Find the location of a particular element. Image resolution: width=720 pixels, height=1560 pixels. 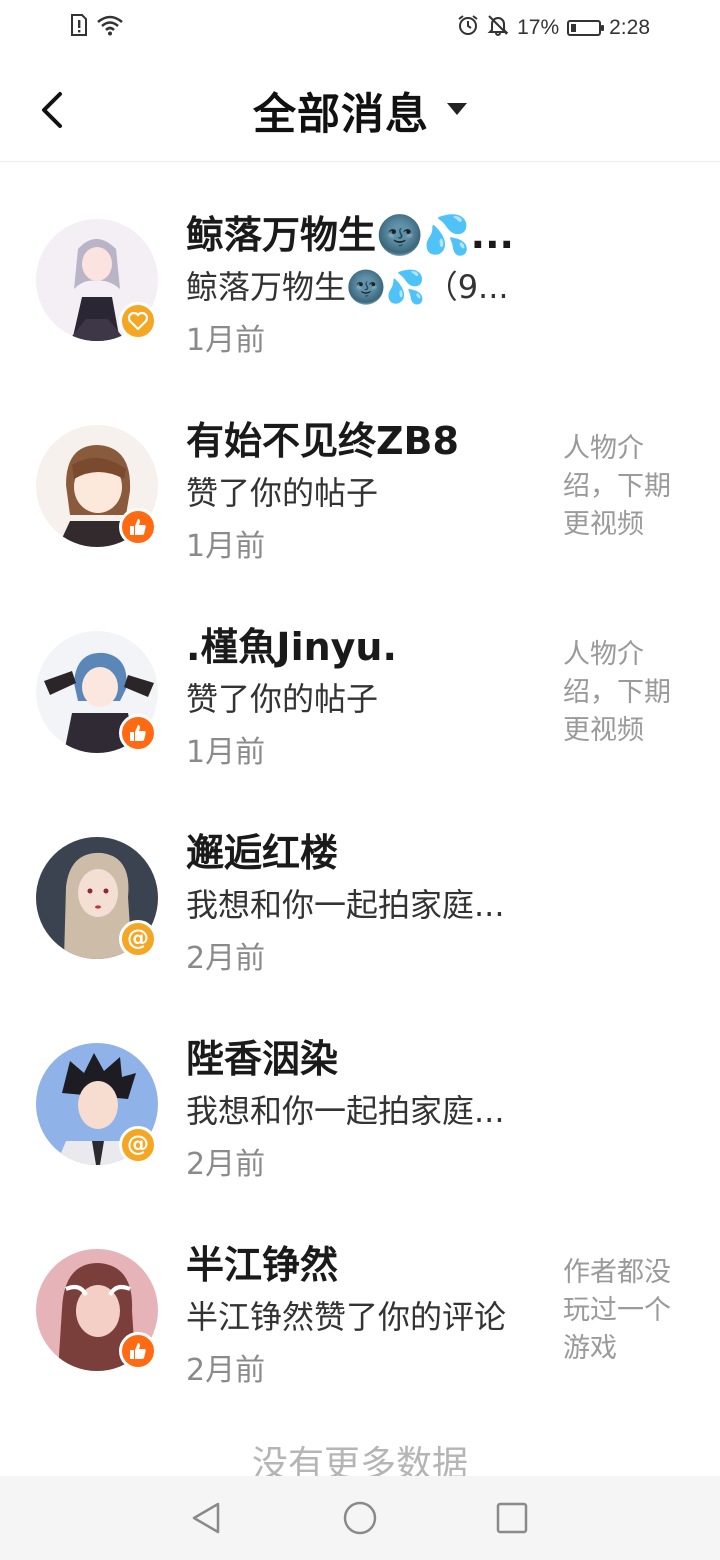

message-item: @ 邂逅红楼 我想和你一起拍家庭... 2月前 is located at coordinates (360, 883).